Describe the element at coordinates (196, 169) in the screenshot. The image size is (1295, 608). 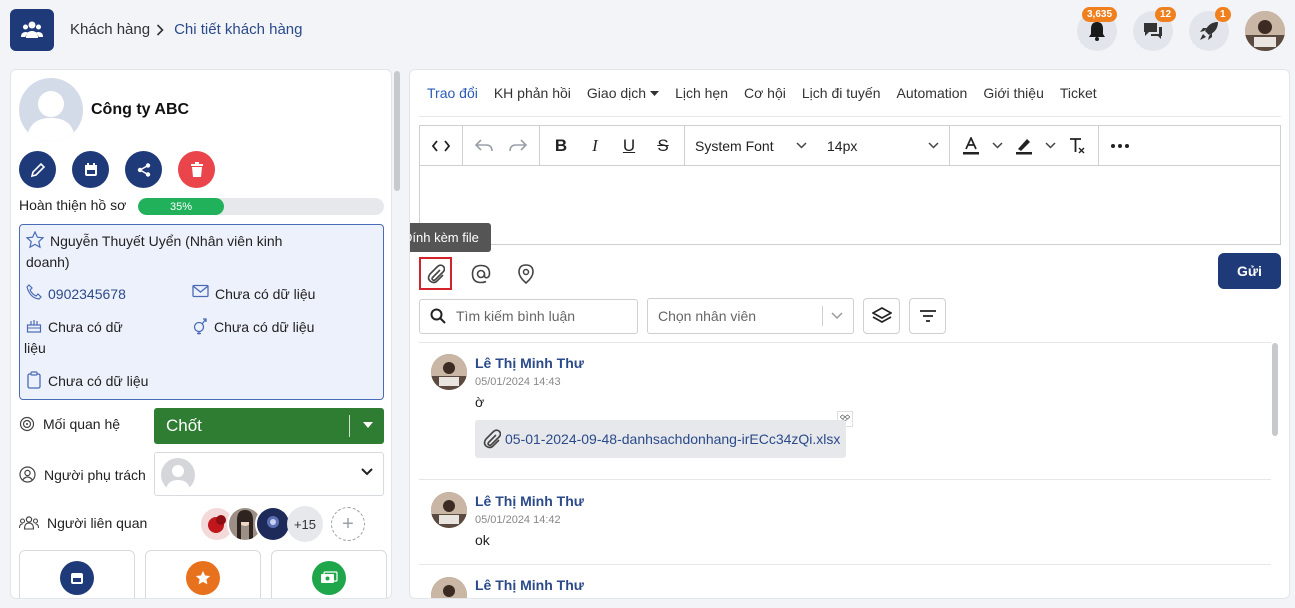
I see `delete-button` at that location.